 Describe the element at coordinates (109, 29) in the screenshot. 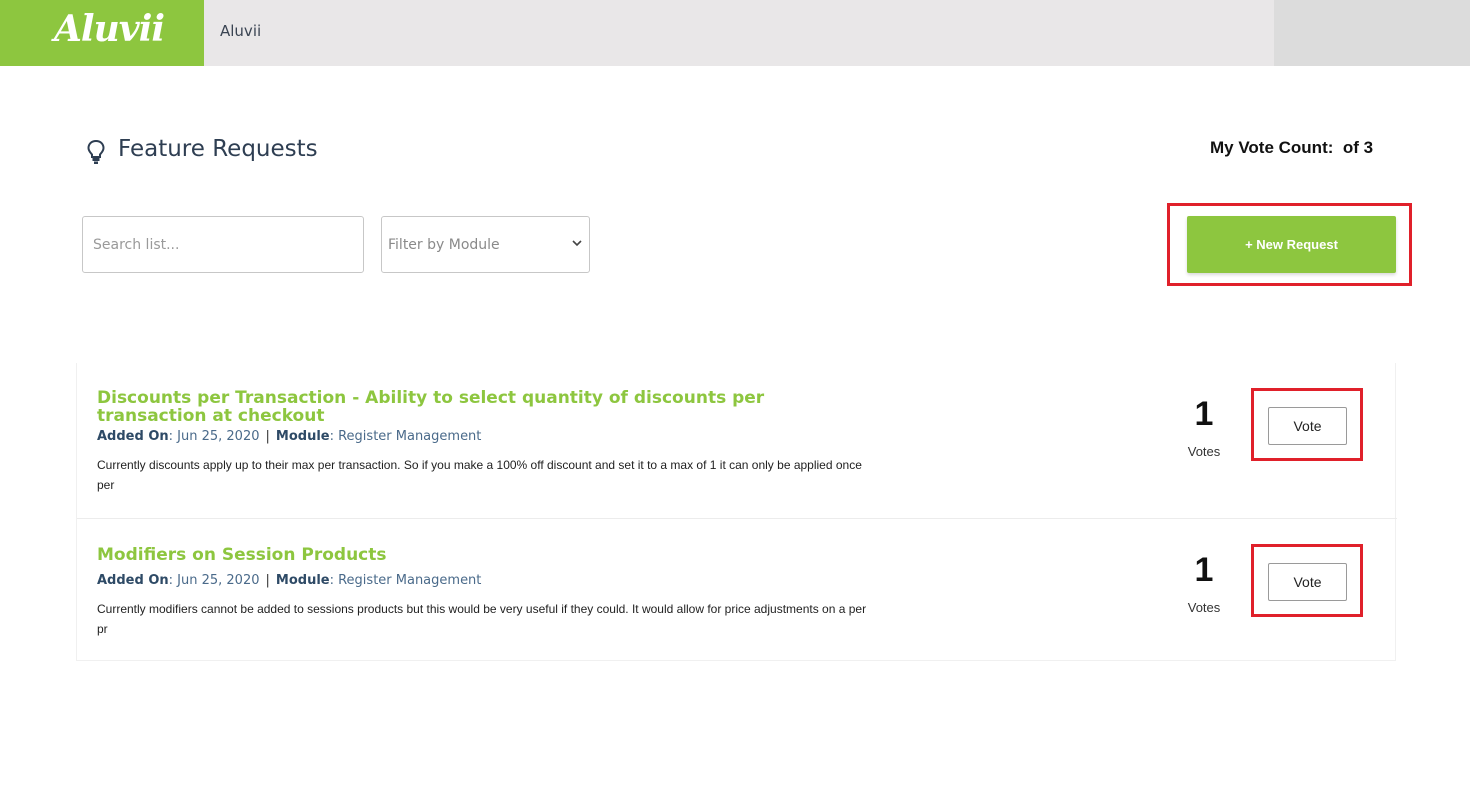

I see `logo-text: Aluvii` at that location.